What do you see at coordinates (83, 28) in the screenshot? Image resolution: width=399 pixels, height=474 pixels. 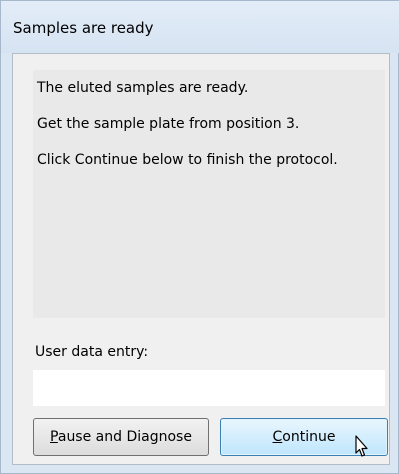 I see `window-title: Samples are ready` at bounding box center [83, 28].